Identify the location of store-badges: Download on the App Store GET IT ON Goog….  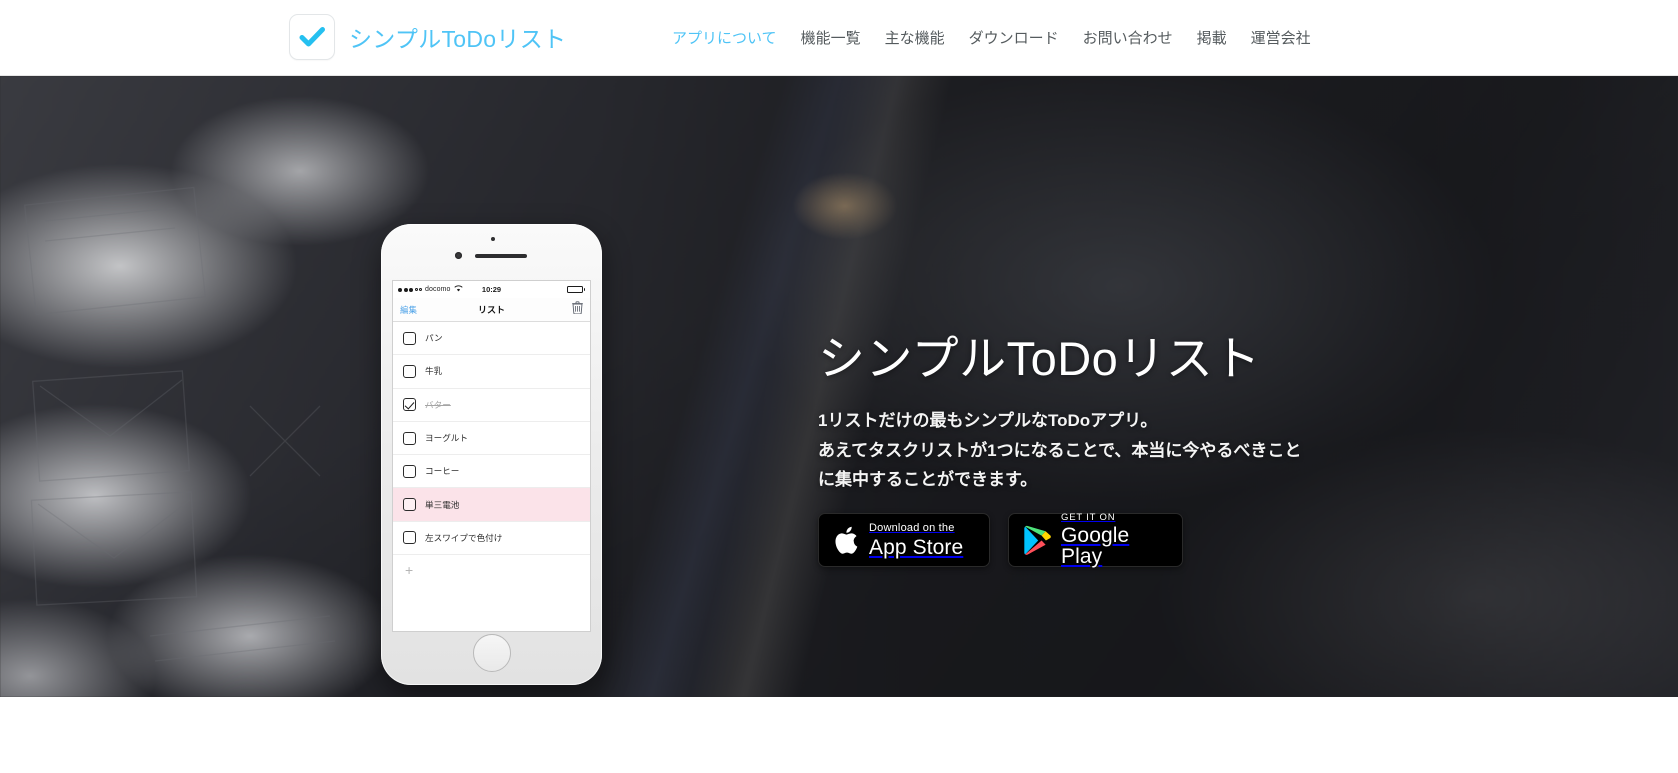
(1000, 540).